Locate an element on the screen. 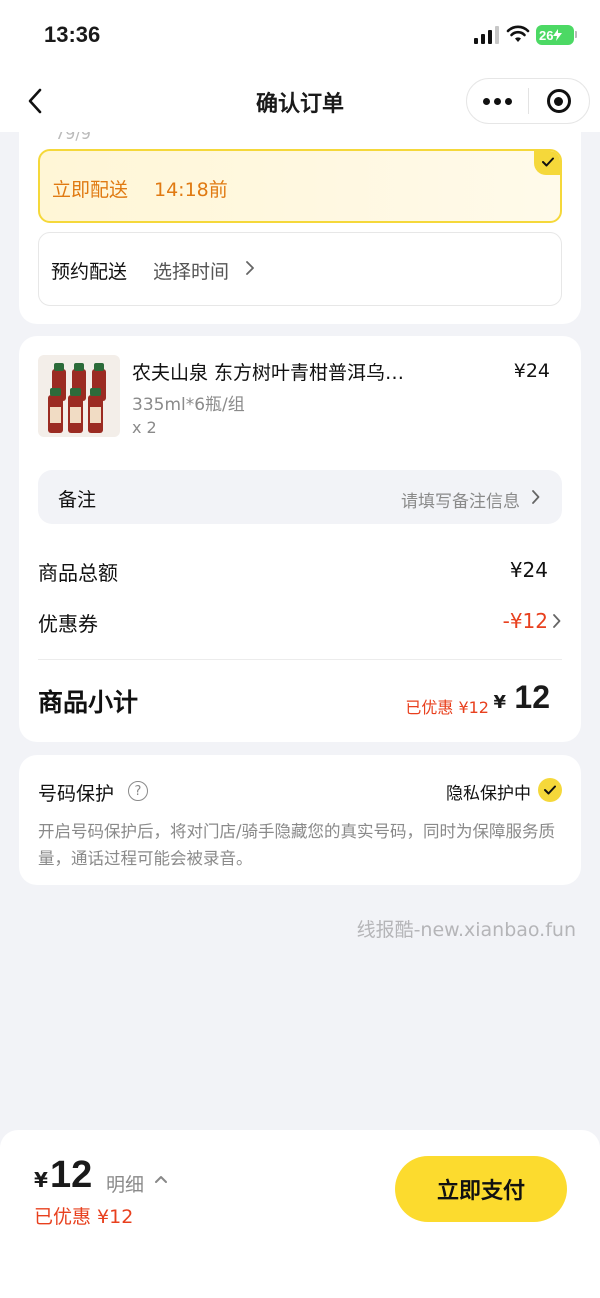  remark-label: 备注 is located at coordinates (77, 500).